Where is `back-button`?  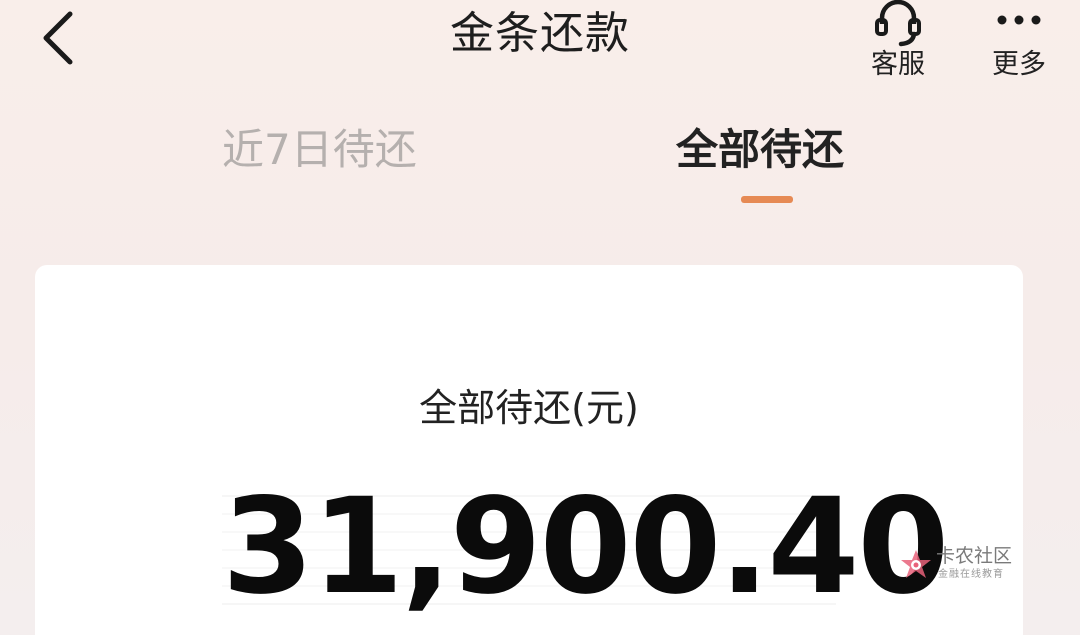
back-button is located at coordinates (60, 38).